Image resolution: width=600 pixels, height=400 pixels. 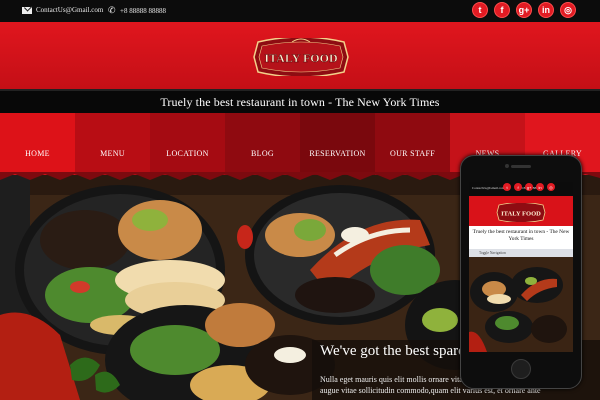 I want to click on nav-blog: BLOG, so click(x=262, y=144).